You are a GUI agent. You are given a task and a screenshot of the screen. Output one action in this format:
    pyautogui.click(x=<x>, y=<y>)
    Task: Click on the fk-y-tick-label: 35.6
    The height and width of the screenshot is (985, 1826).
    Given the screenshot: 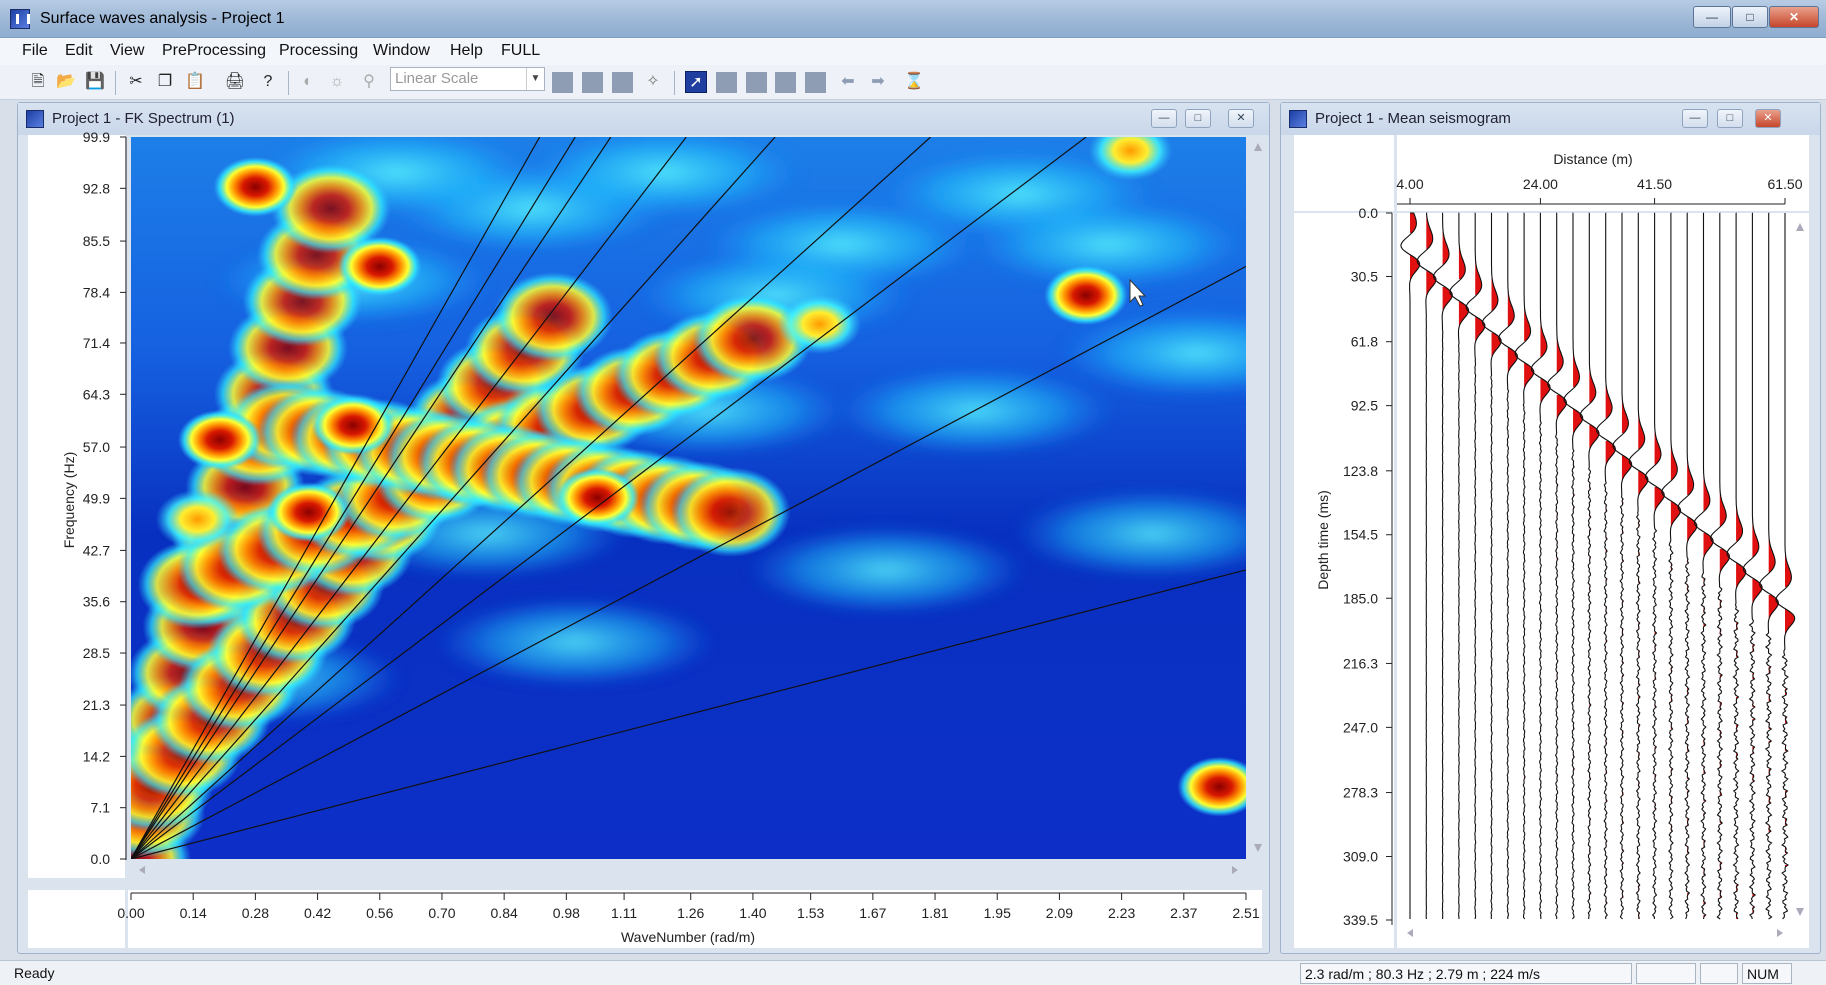 What is the action you would take?
    pyautogui.click(x=96, y=602)
    